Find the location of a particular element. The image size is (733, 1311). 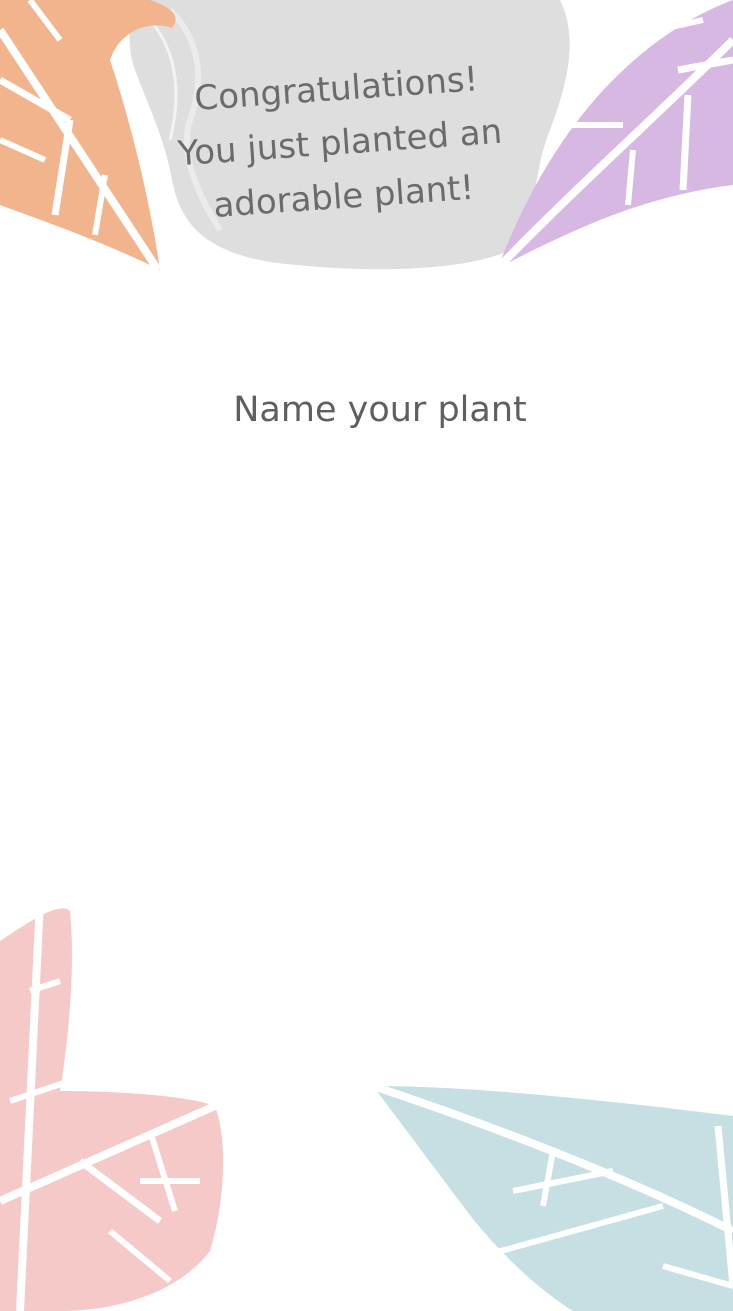

name-your-plant-label: Name your plant is located at coordinates (380, 410).